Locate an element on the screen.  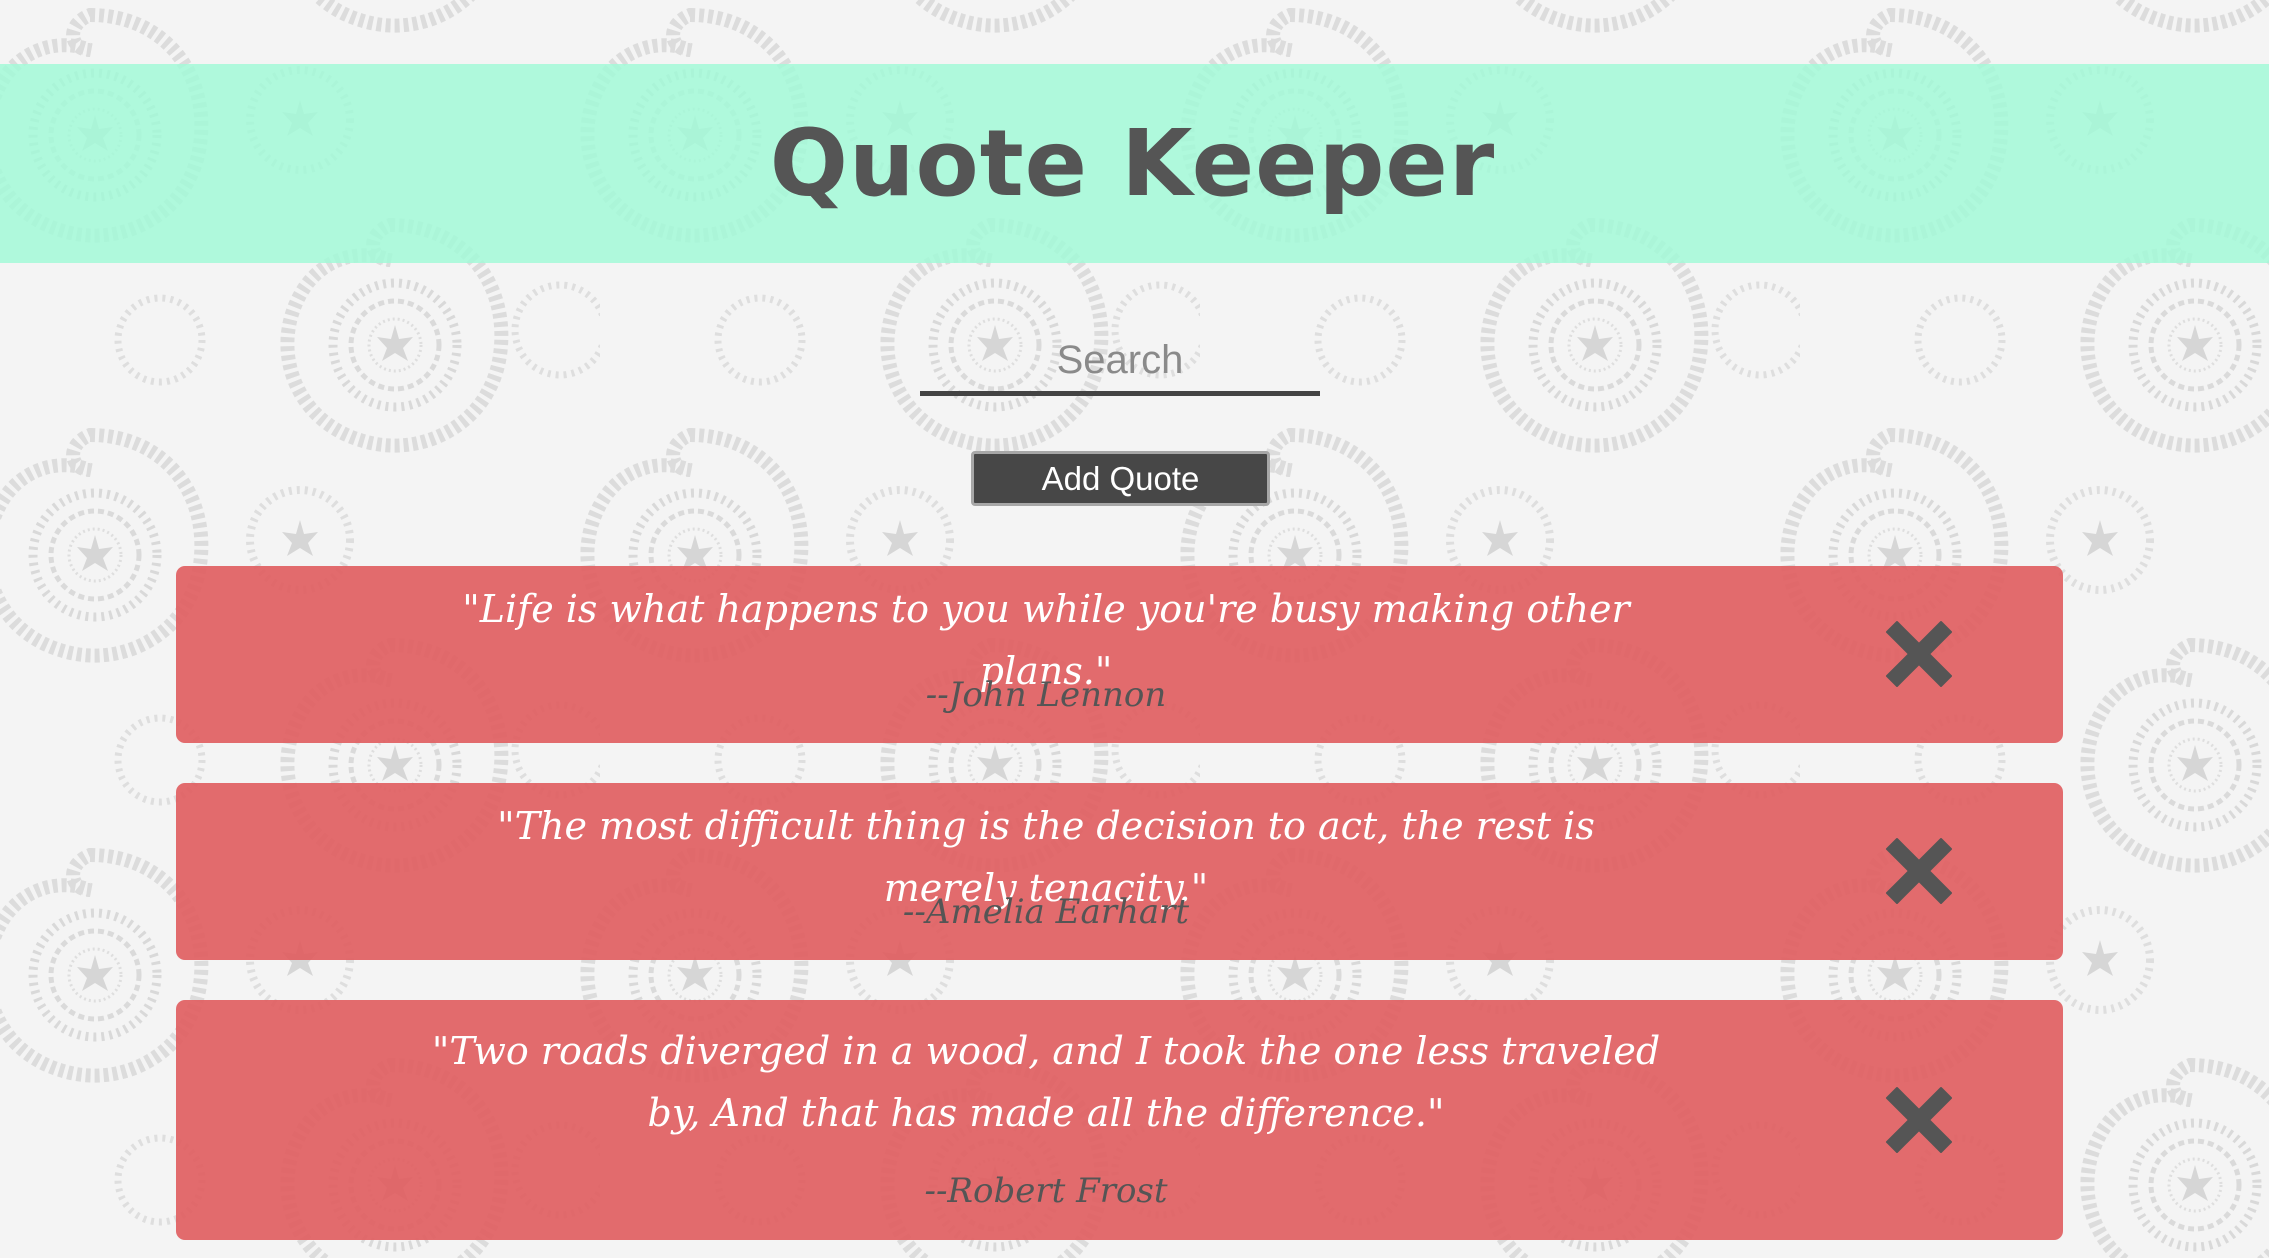
page-title: Quote Keeper is located at coordinates (1132, 163).